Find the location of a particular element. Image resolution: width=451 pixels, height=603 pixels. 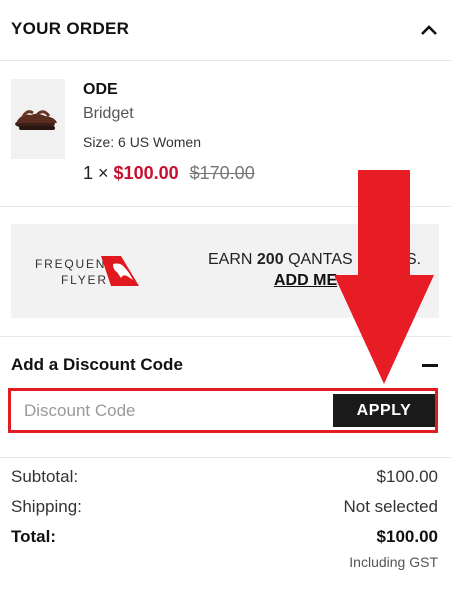

chevron-up-icon is located at coordinates (429, 30).